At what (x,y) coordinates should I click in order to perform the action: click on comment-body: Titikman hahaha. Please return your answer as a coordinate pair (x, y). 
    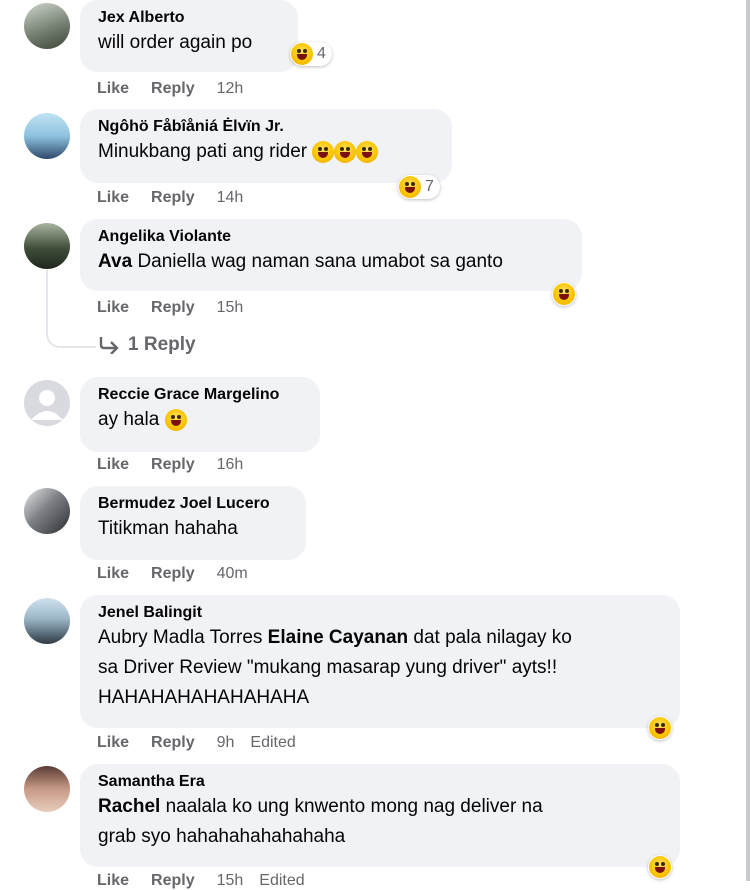
    Looking at the image, I should click on (168, 528).